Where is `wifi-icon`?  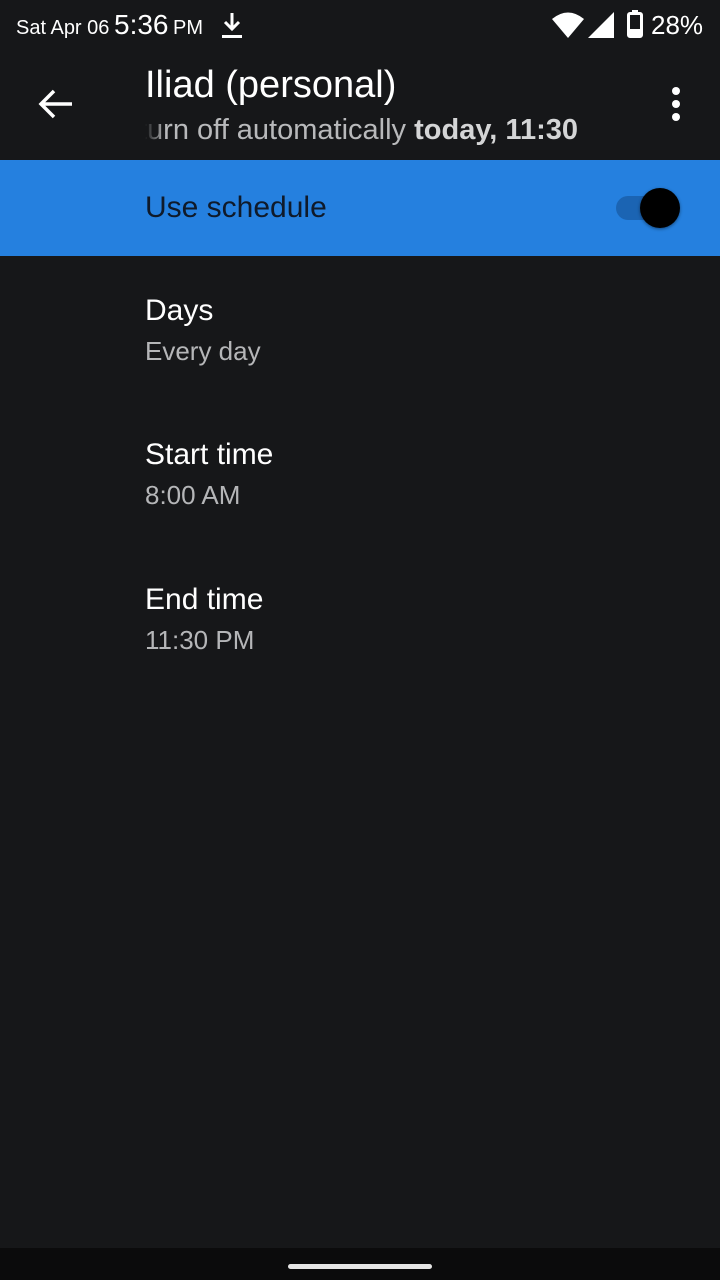 wifi-icon is located at coordinates (568, 25).